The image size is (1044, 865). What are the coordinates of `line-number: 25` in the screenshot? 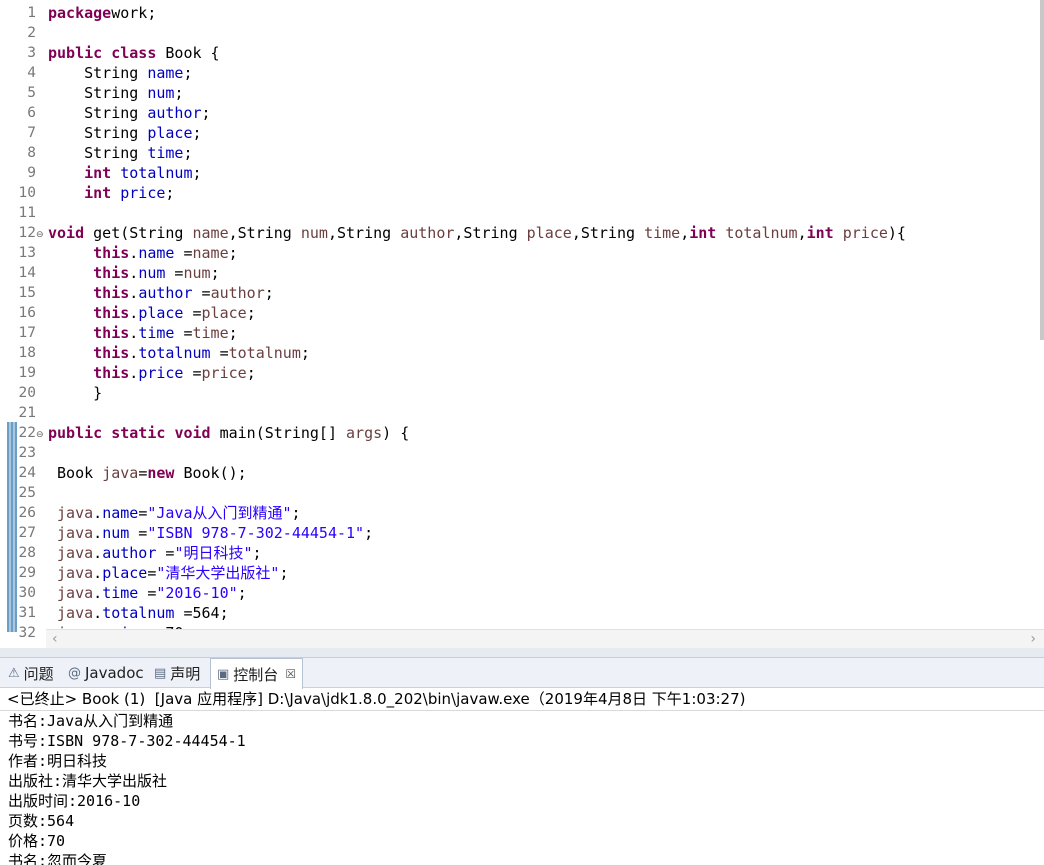 It's located at (27, 493).